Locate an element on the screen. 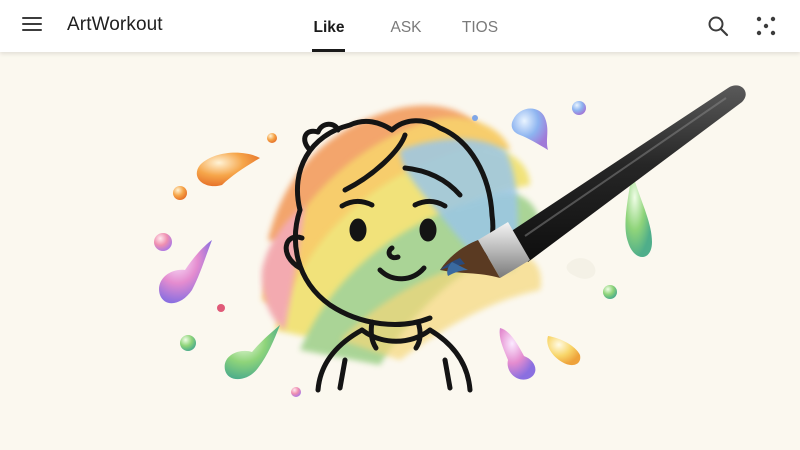 The height and width of the screenshot is (450, 800). tab-like: Like is located at coordinates (329, 26).